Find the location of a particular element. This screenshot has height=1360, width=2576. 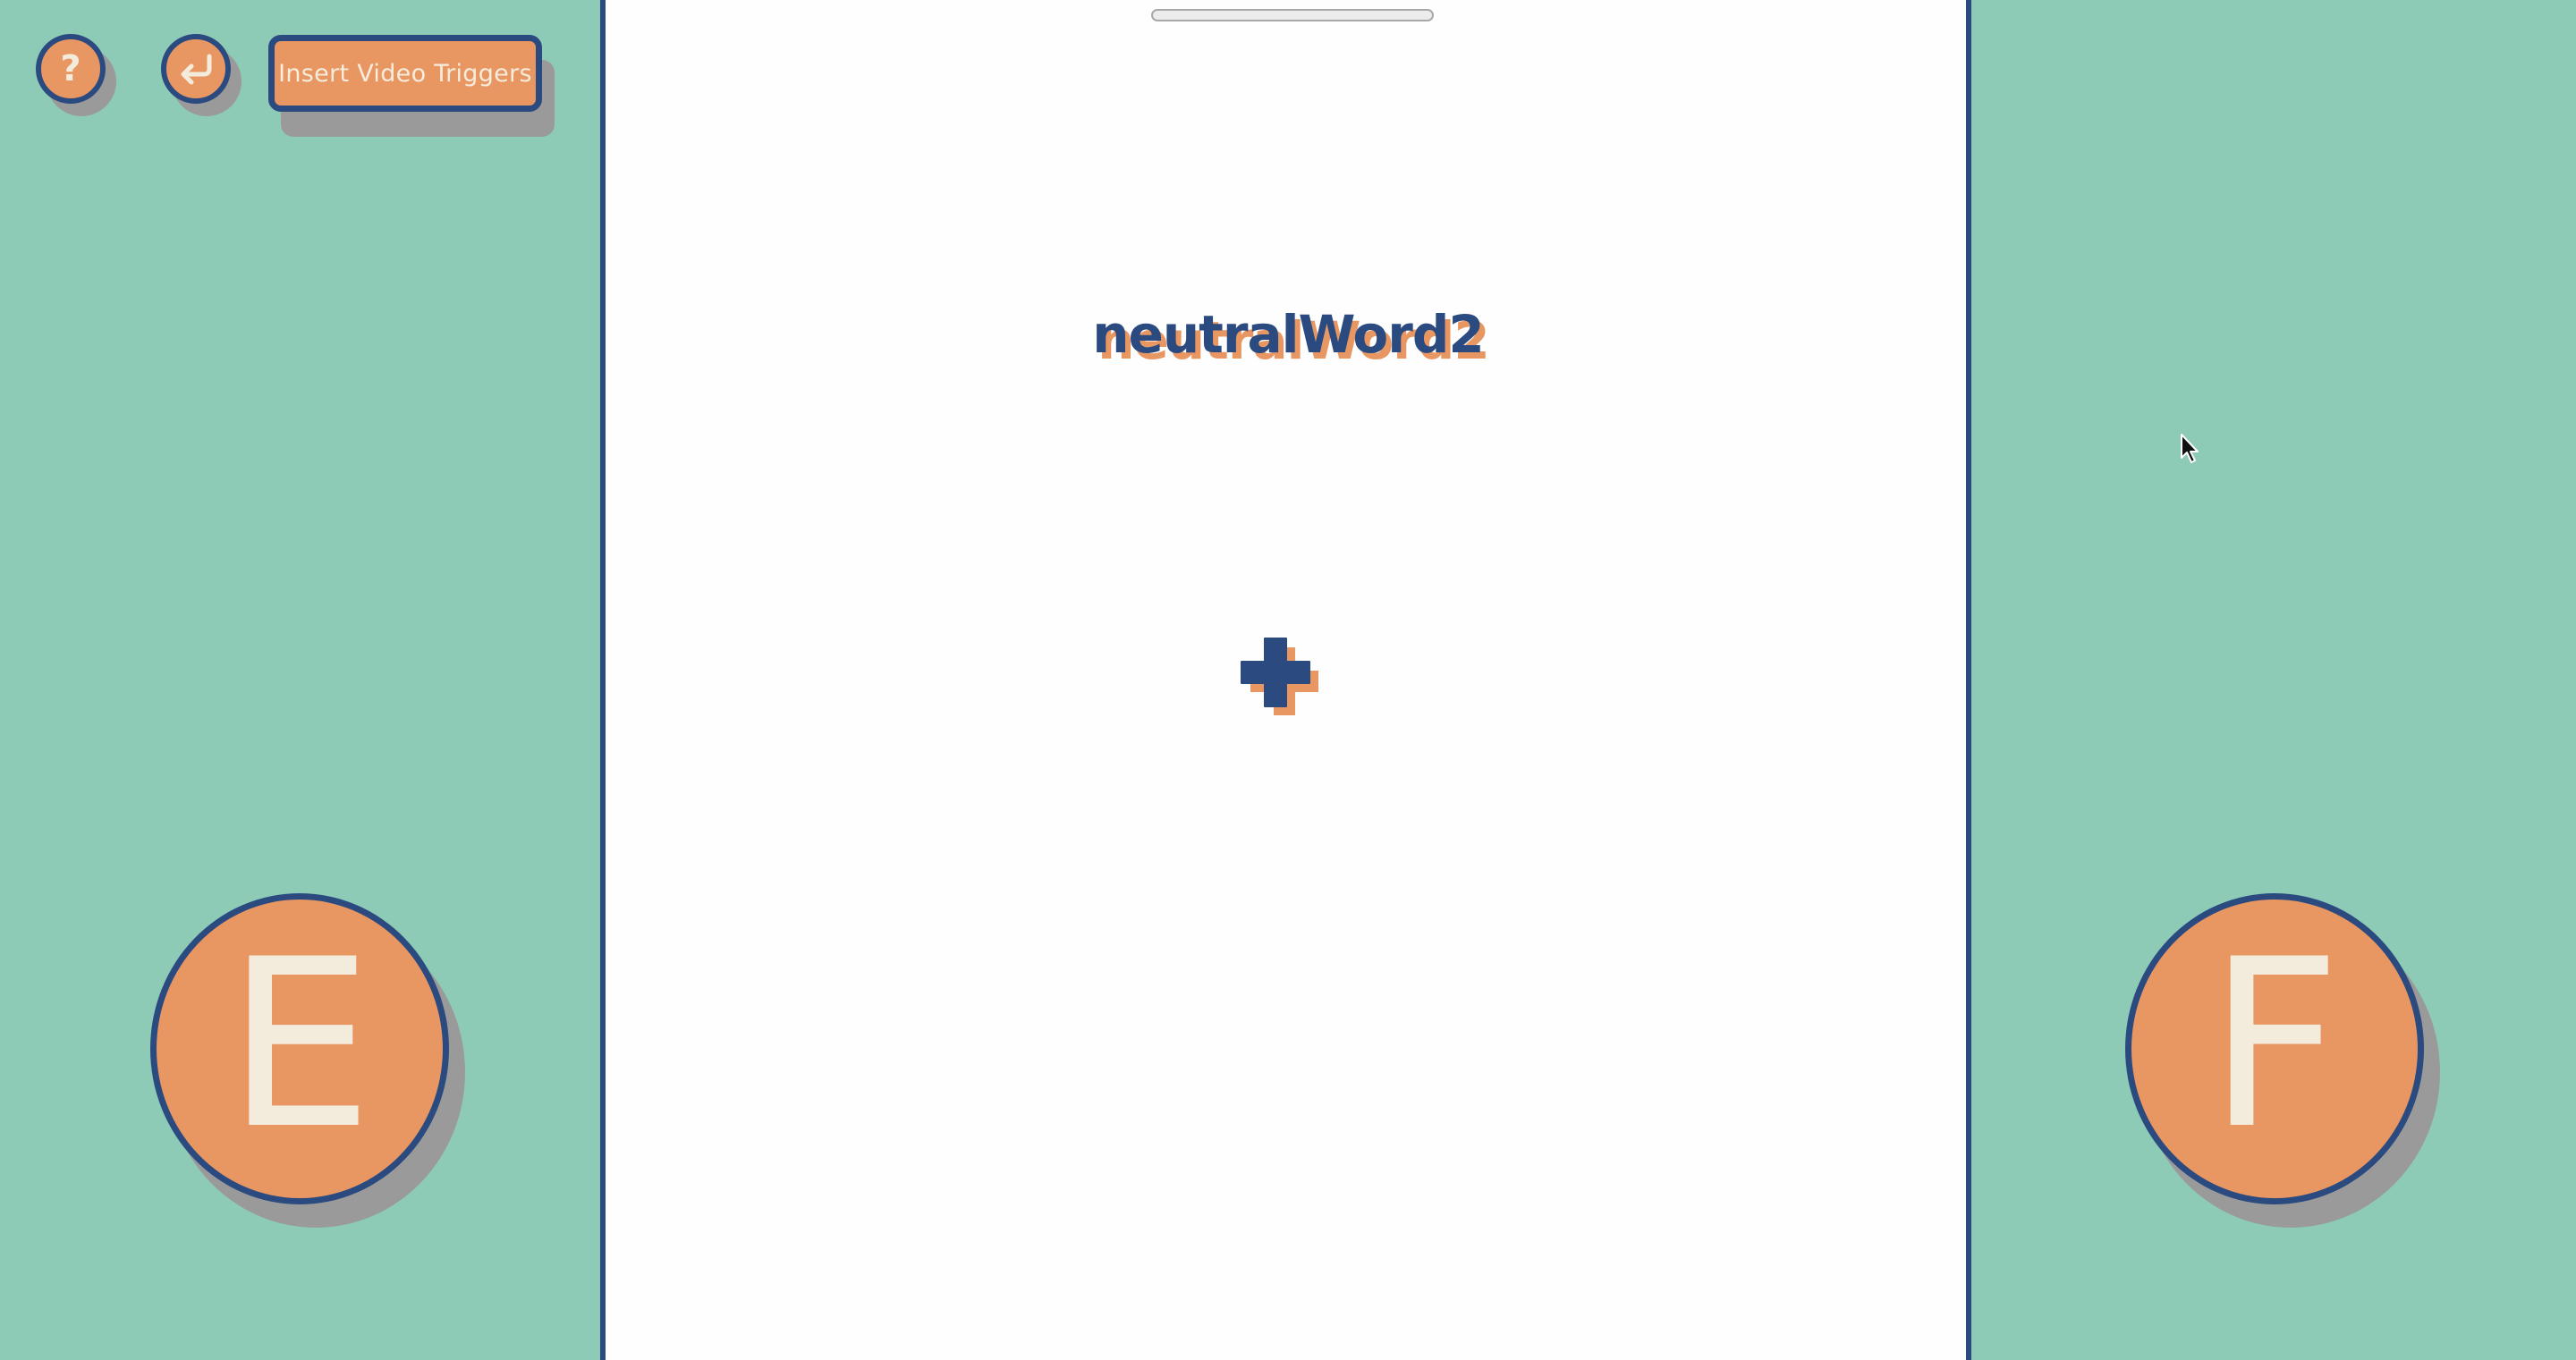

left-response-key: E is located at coordinates (299, 1048).